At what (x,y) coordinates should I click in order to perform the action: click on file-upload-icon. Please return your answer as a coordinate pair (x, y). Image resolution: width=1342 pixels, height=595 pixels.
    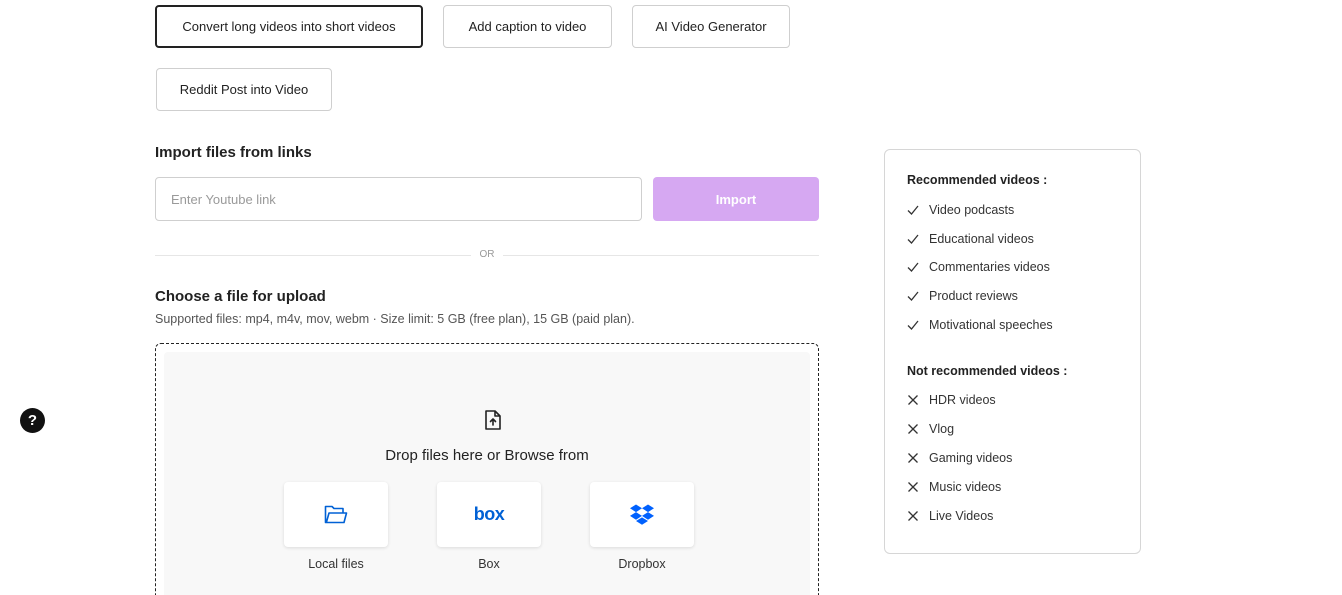
    Looking at the image, I should click on (493, 420).